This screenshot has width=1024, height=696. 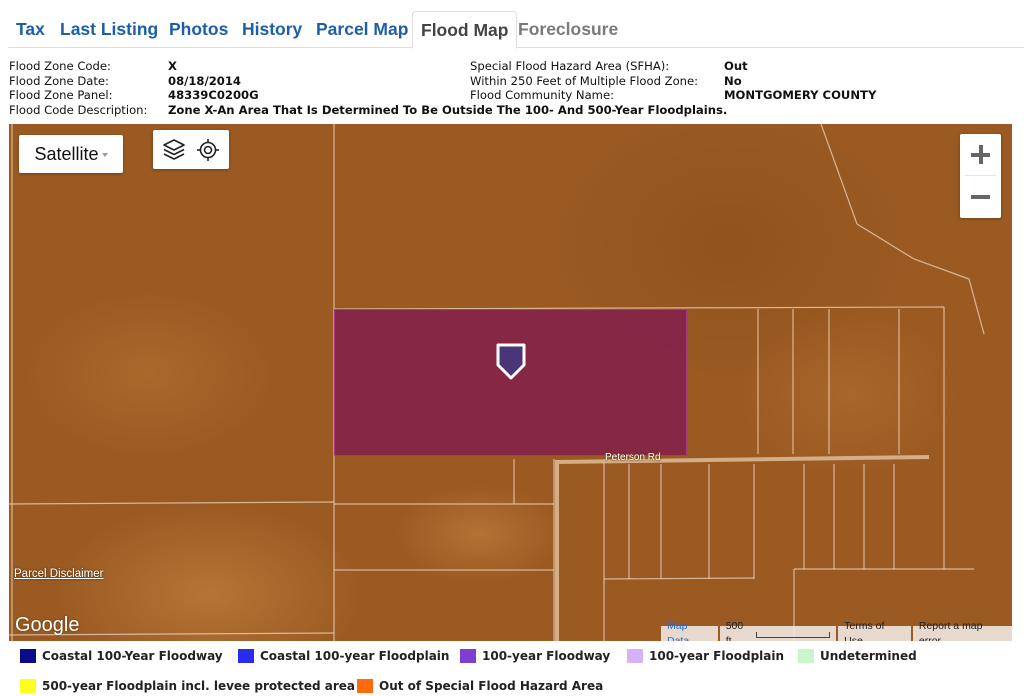 What do you see at coordinates (191, 149) in the screenshot?
I see `map-tools` at bounding box center [191, 149].